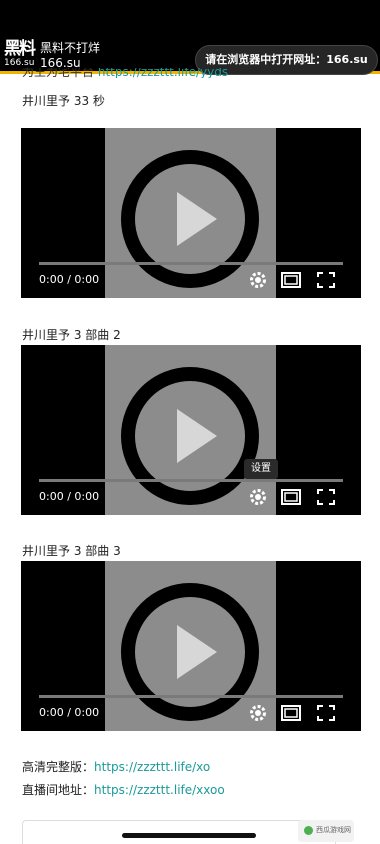 The width and height of the screenshot is (380, 844). What do you see at coordinates (19, 63) in the screenshot?
I see `logo-sub: 166.su` at bounding box center [19, 63].